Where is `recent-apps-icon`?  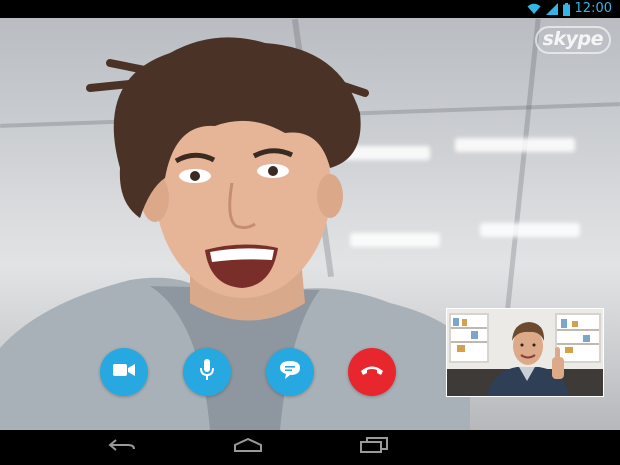 recent-apps-icon is located at coordinates (374, 447).